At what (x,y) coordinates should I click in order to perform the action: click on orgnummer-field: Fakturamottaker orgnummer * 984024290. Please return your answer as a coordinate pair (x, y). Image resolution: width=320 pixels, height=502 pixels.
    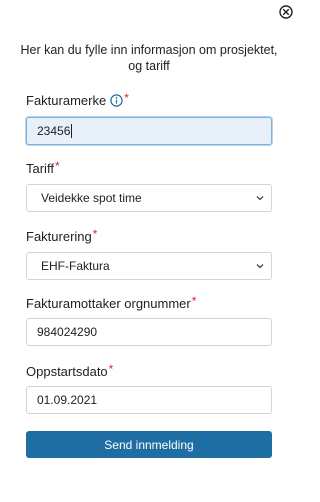
    Looking at the image, I should click on (149, 320).